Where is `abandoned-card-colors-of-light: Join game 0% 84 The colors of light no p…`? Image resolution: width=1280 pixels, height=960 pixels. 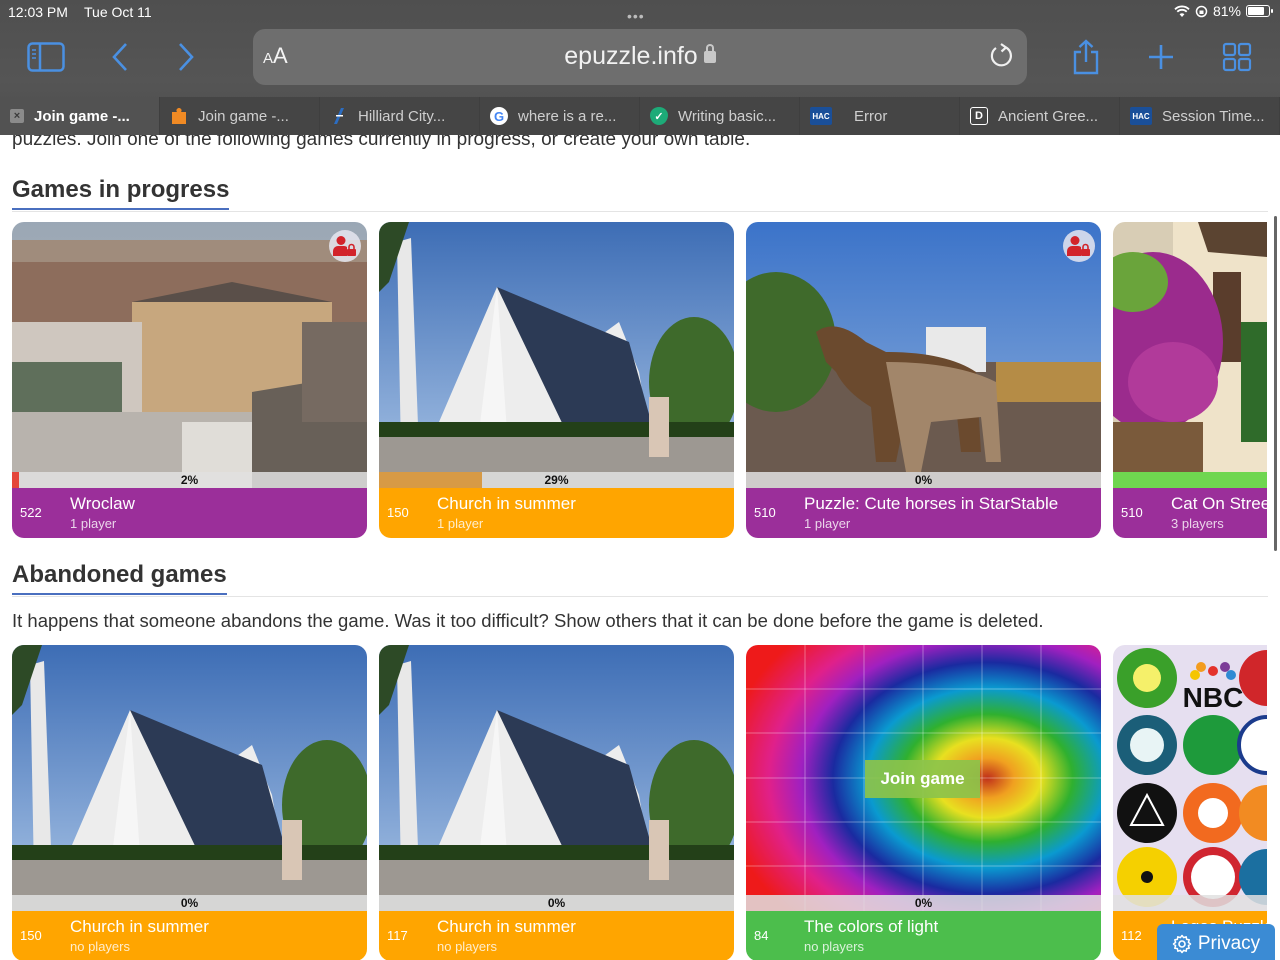
abandoned-card-colors-of-light: Join game 0% 84 The colors of light no p… is located at coordinates (923, 802).